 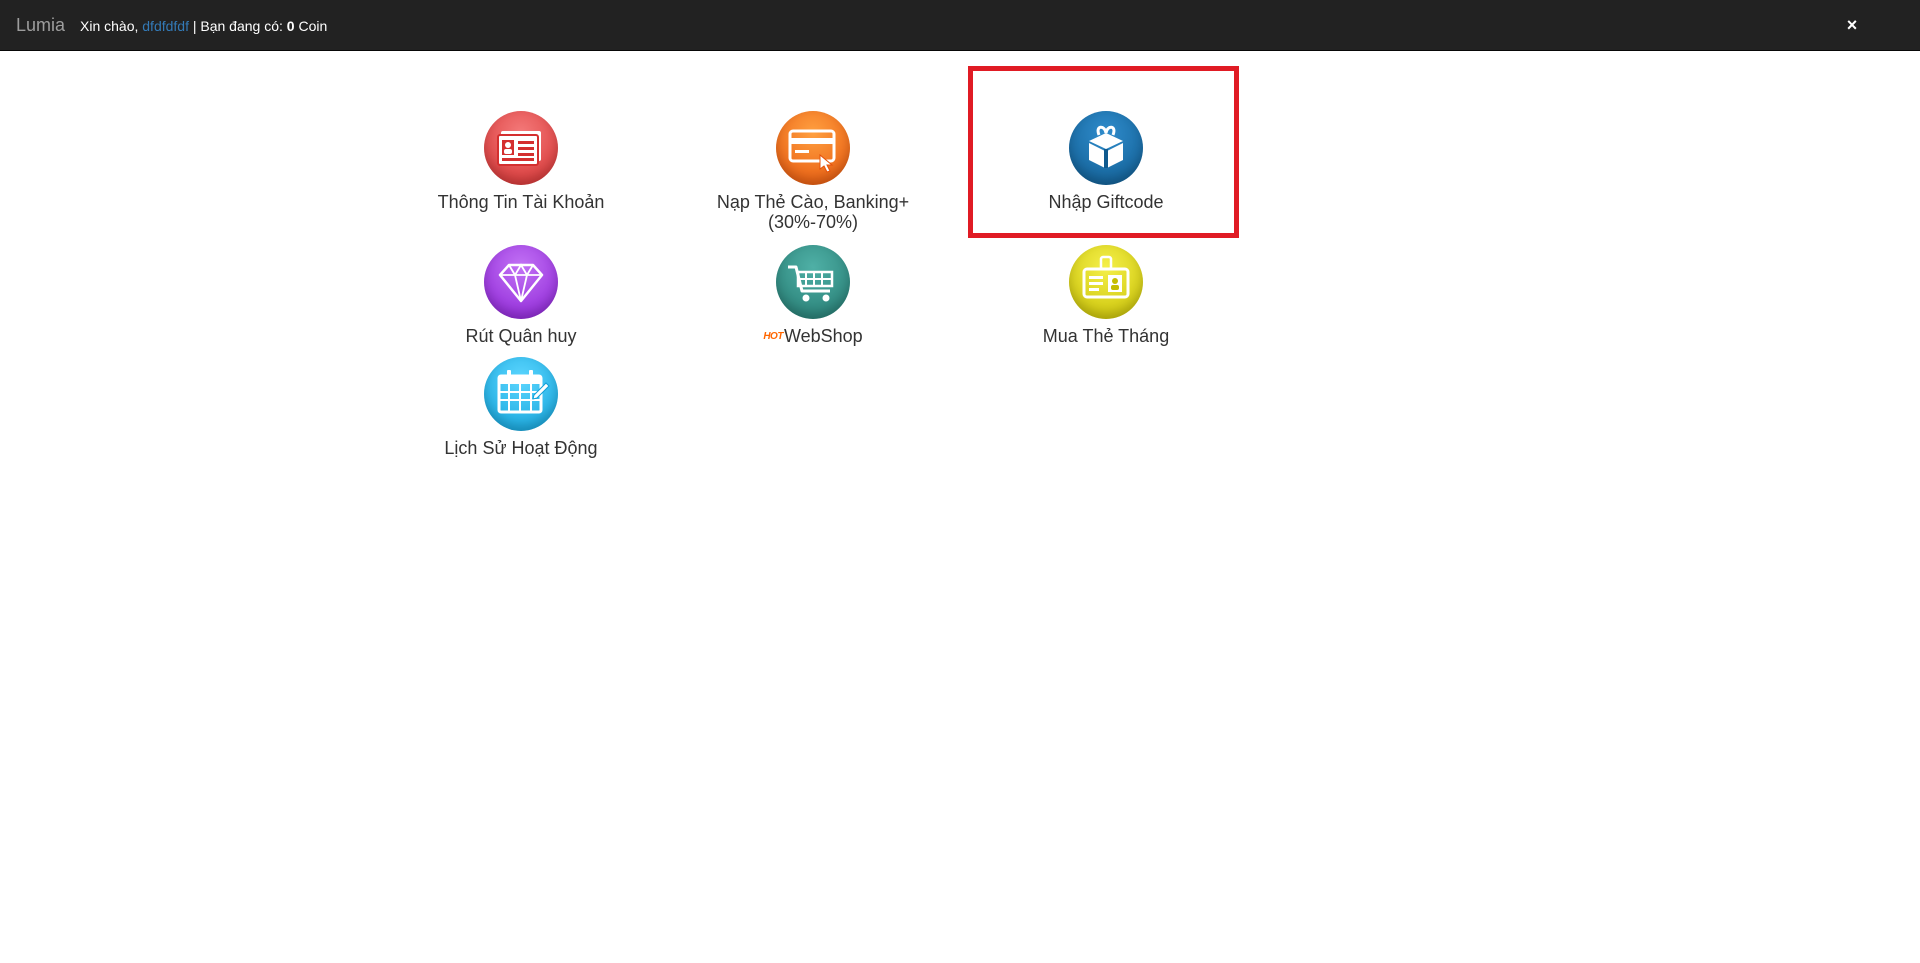 I want to click on credit-card-icon, so click(x=813, y=148).